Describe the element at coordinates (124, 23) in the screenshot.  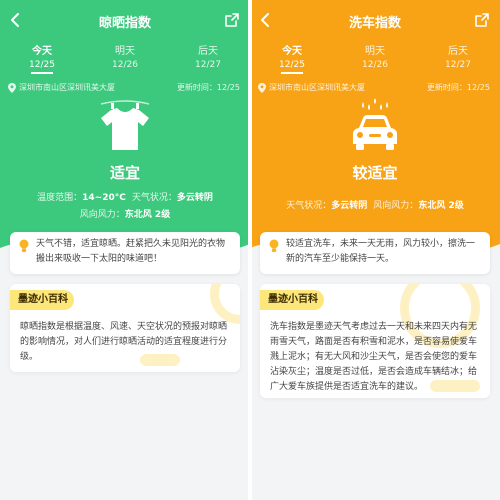
I see `page-title: 晾晒指数` at that location.